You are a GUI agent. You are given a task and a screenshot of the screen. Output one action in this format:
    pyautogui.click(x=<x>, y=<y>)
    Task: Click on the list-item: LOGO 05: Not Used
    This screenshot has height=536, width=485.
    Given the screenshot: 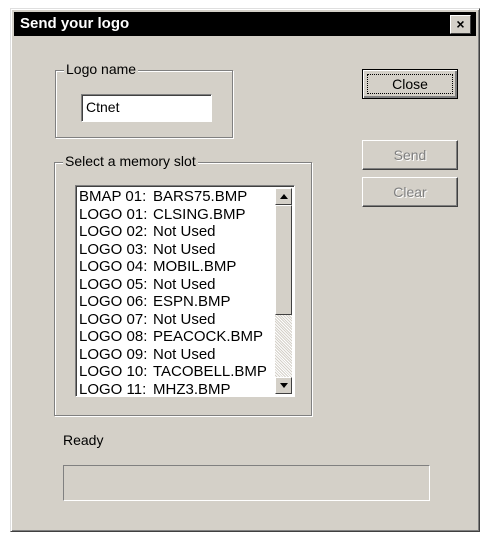 What is the action you would take?
    pyautogui.click(x=176, y=285)
    